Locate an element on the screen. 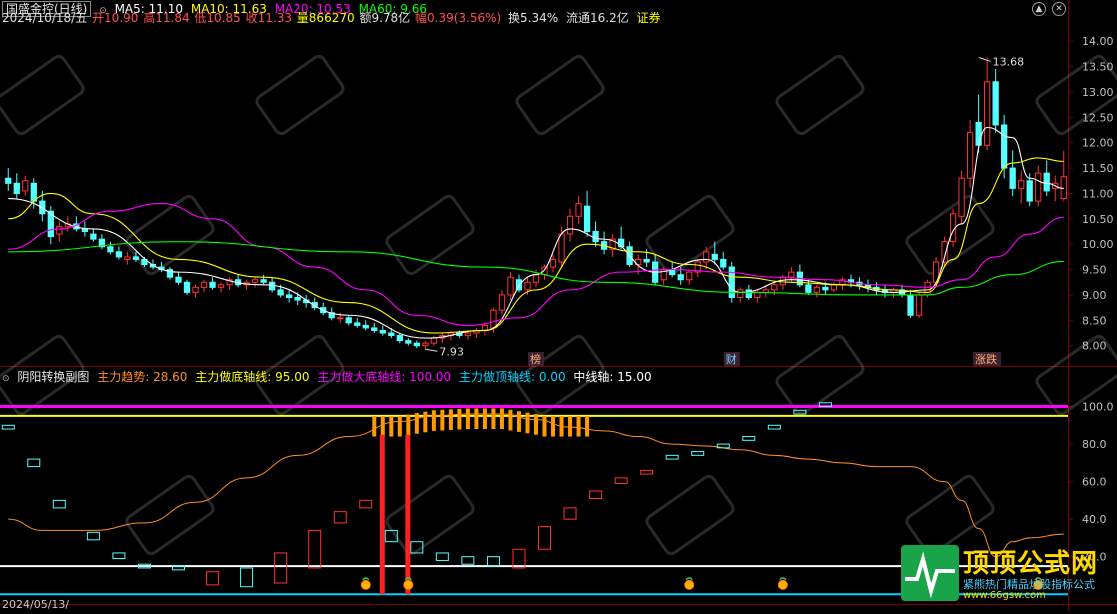 The width and height of the screenshot is (1117, 614). main-y-tick-label: 12.00 is located at coordinates (1098, 143).